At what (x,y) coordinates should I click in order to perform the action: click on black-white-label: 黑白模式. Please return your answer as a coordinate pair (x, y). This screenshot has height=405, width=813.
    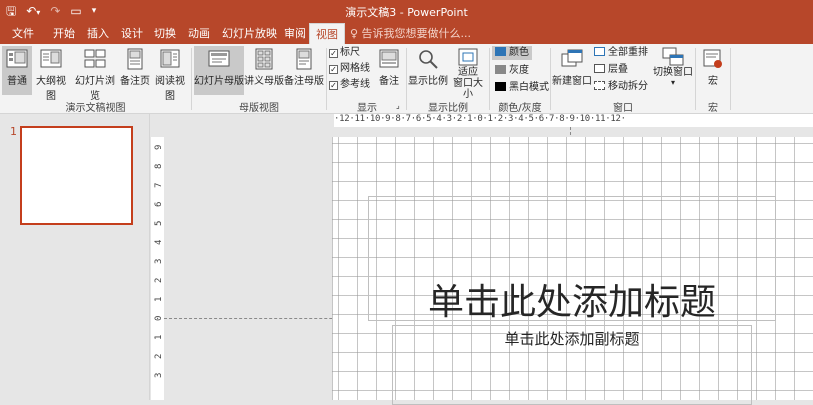
    Looking at the image, I should click on (529, 87).